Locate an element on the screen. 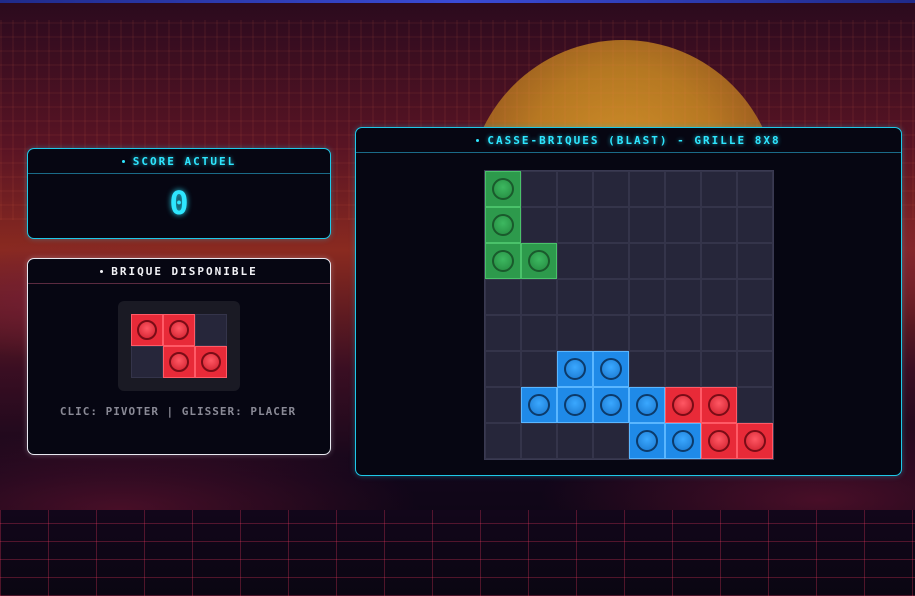 This screenshot has height=596, width=915. score-panel: SCORE ACTUEL 0 is located at coordinates (179, 193).